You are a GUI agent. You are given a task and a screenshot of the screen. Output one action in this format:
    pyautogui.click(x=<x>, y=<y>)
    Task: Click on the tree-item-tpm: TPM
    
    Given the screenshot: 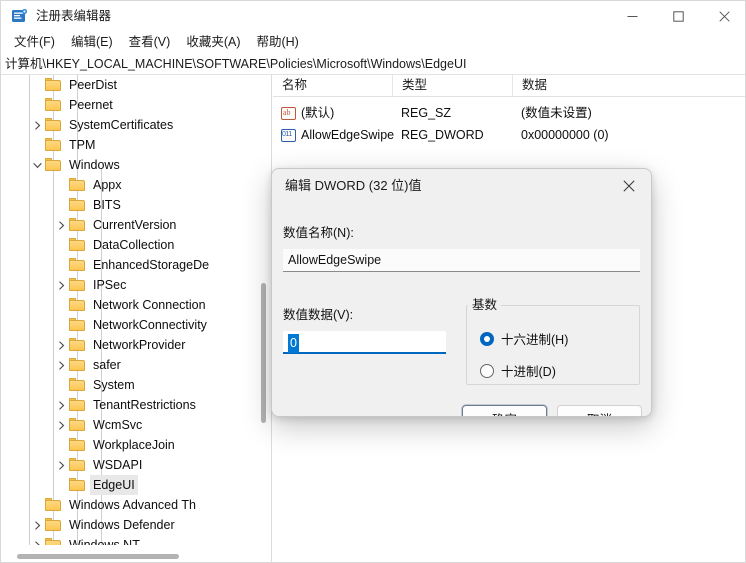 What is the action you would take?
    pyautogui.click(x=132, y=145)
    